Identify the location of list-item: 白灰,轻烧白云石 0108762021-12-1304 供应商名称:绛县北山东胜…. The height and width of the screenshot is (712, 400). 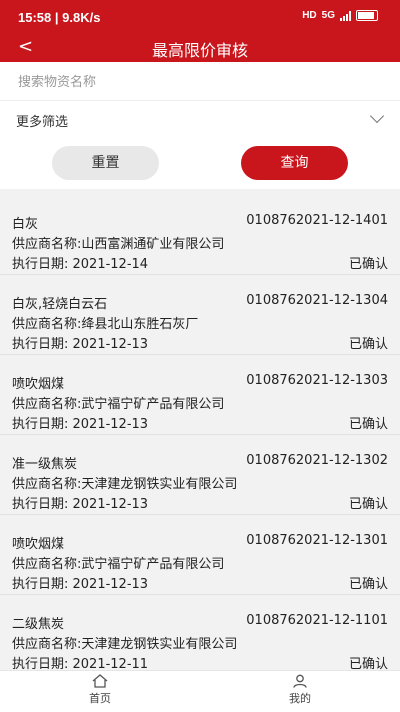
(200, 315).